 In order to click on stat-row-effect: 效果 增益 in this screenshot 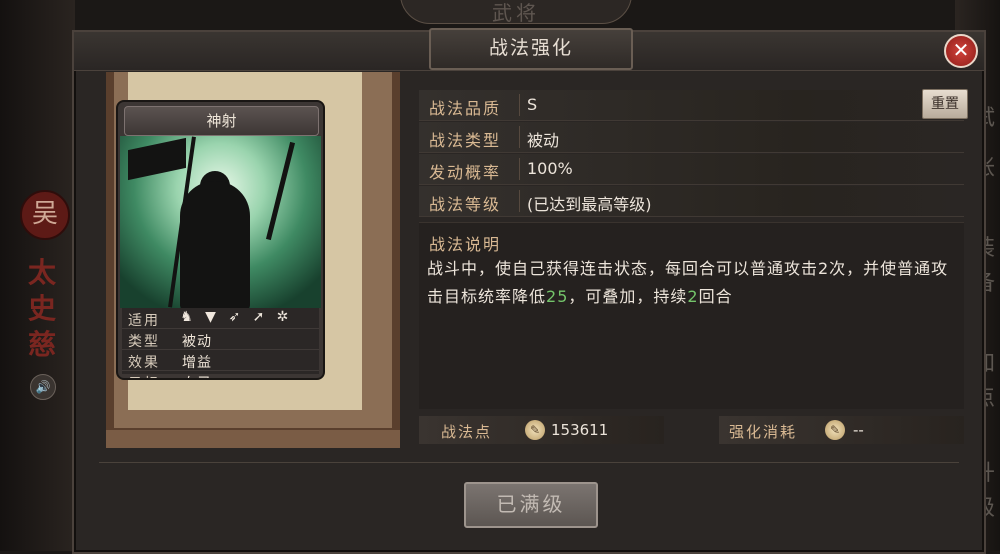, I will do `click(220, 360)`.